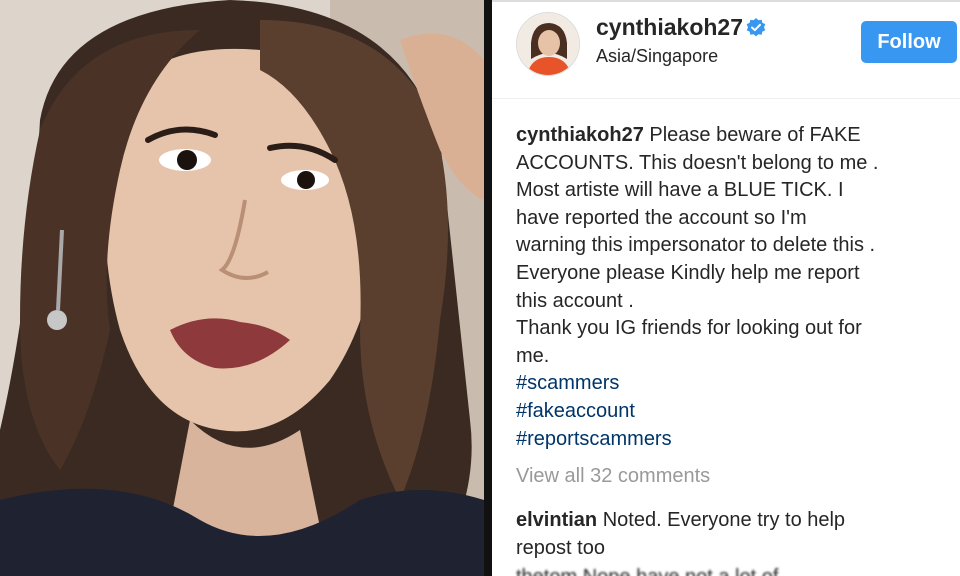  What do you see at coordinates (580, 135) in the screenshot?
I see `caption-username: cynthiakoh27` at bounding box center [580, 135].